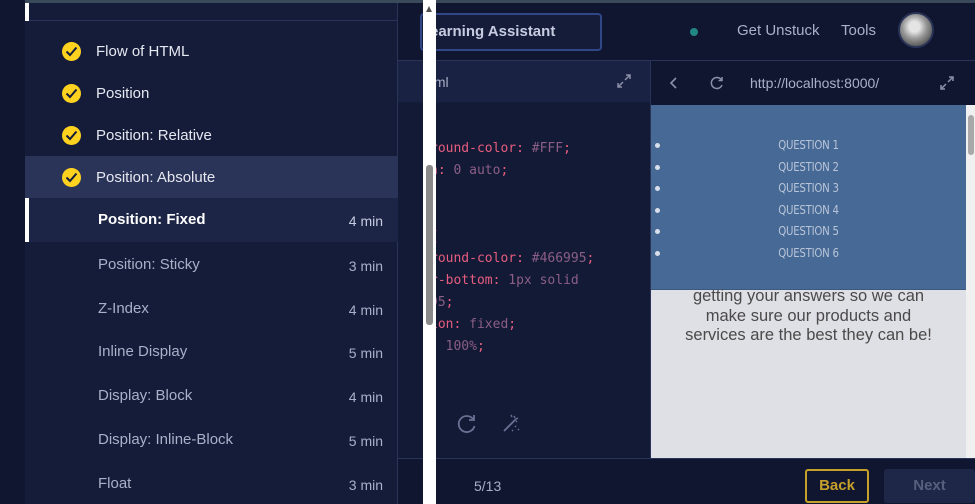 This screenshot has height=504, width=975. Describe the element at coordinates (808, 166) in the screenshot. I see `question-item: QUESTION 2` at that location.